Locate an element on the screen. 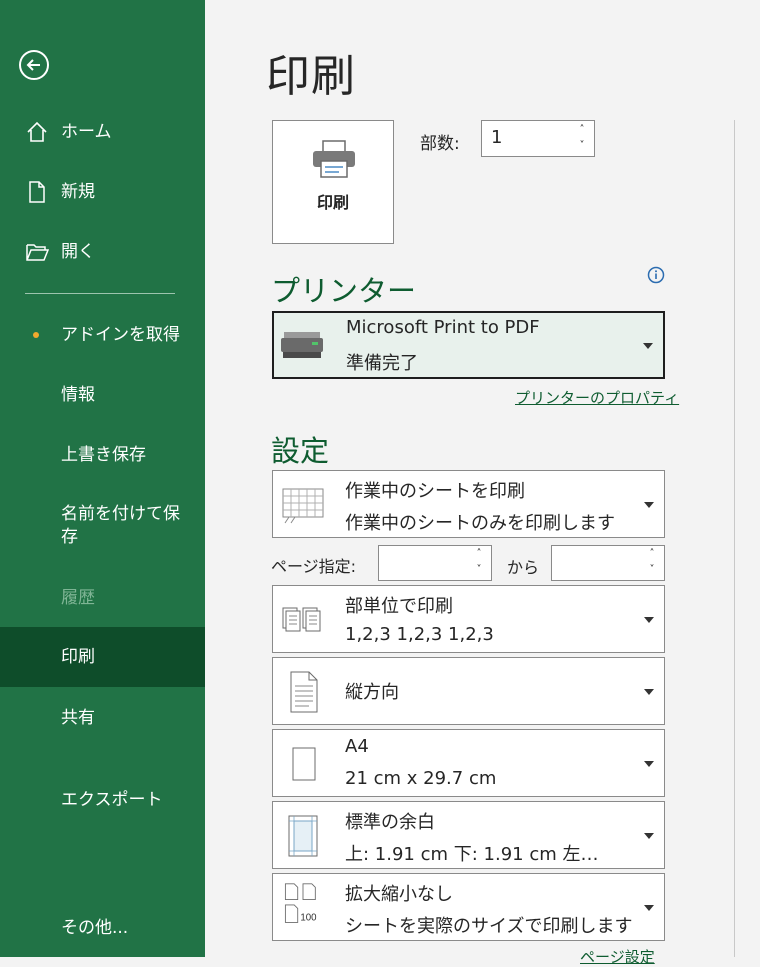 Image resolution: width=760 pixels, height=967 pixels. sidebar-item-label: 新規 is located at coordinates (78, 191).